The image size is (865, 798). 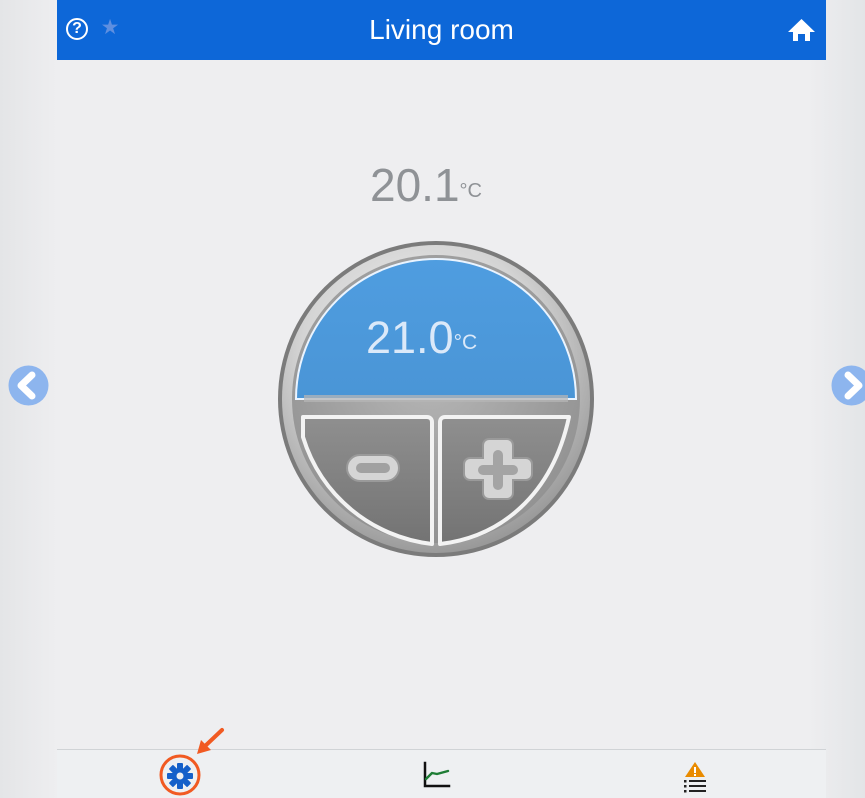 What do you see at coordinates (410, 337) in the screenshot?
I see `target-temperature-value: 21.0` at bounding box center [410, 337].